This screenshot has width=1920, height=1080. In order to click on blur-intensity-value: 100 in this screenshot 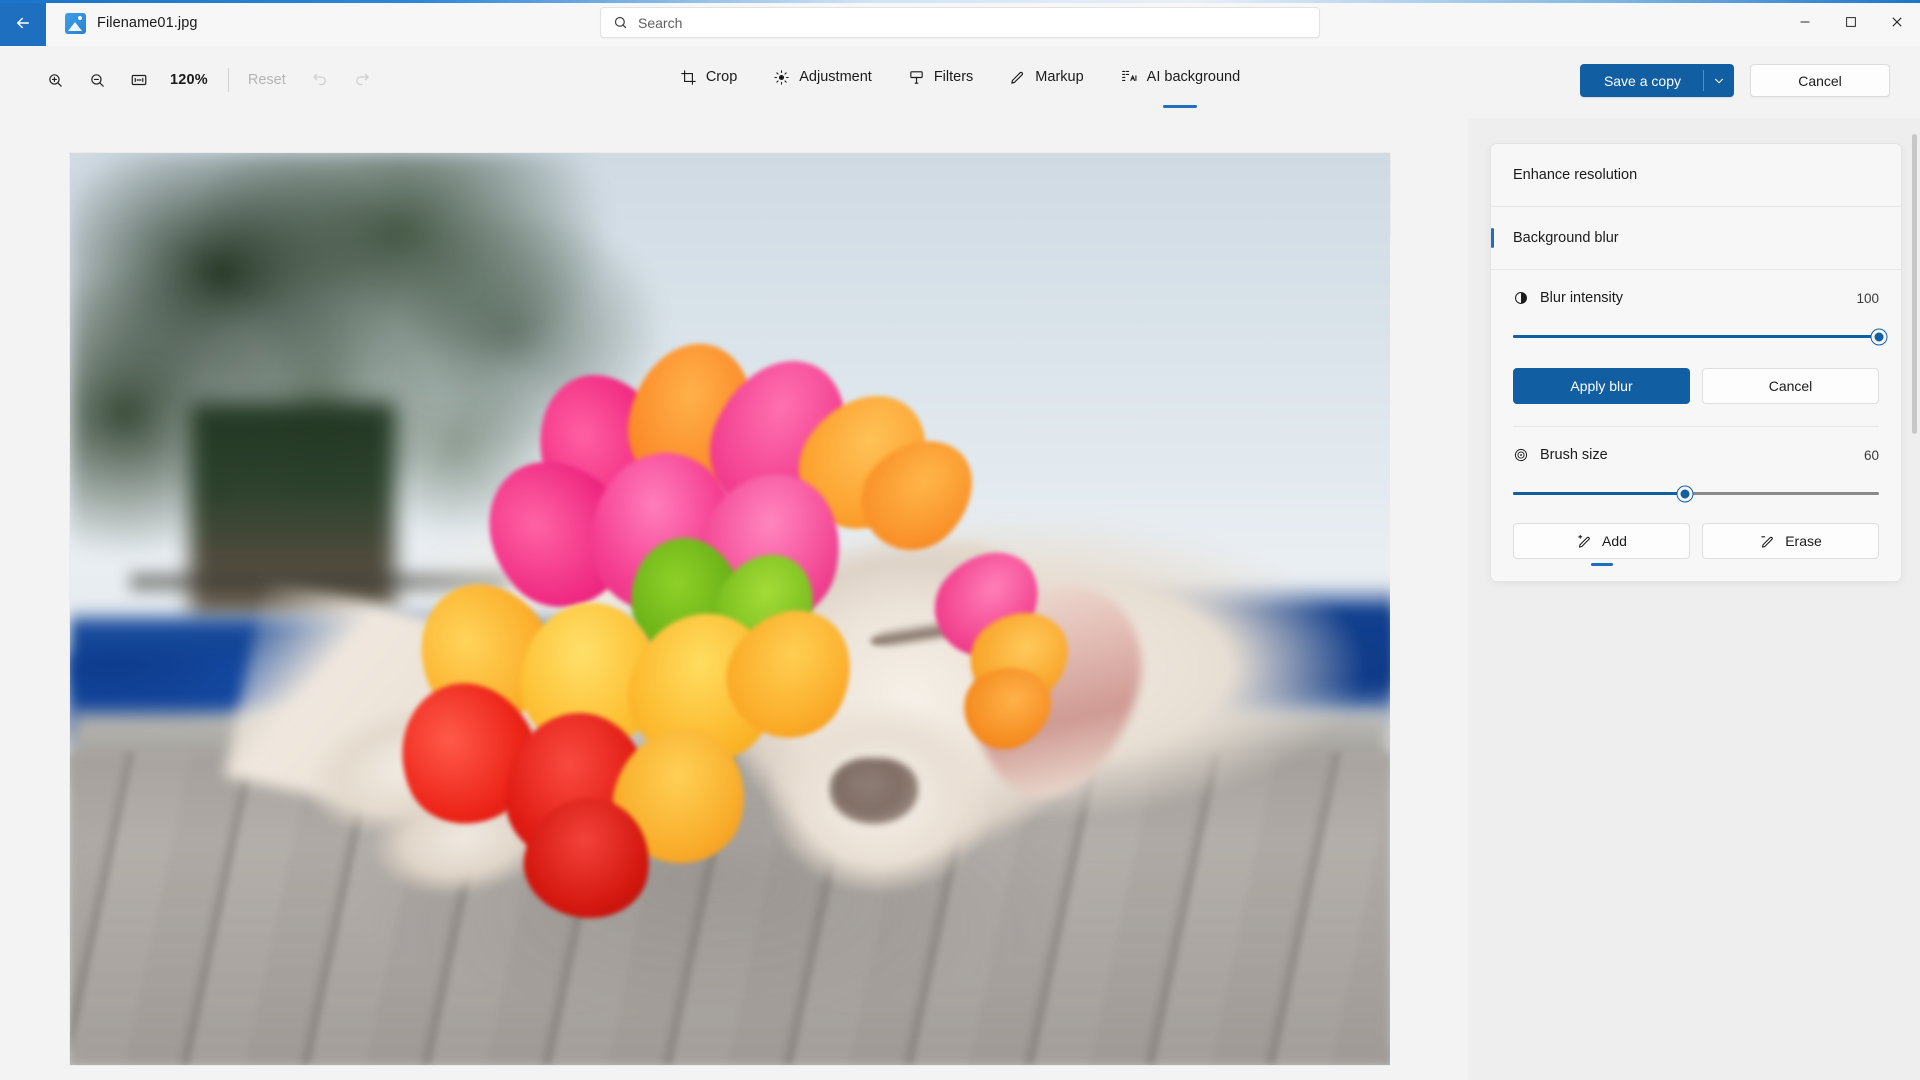, I will do `click(1867, 298)`.